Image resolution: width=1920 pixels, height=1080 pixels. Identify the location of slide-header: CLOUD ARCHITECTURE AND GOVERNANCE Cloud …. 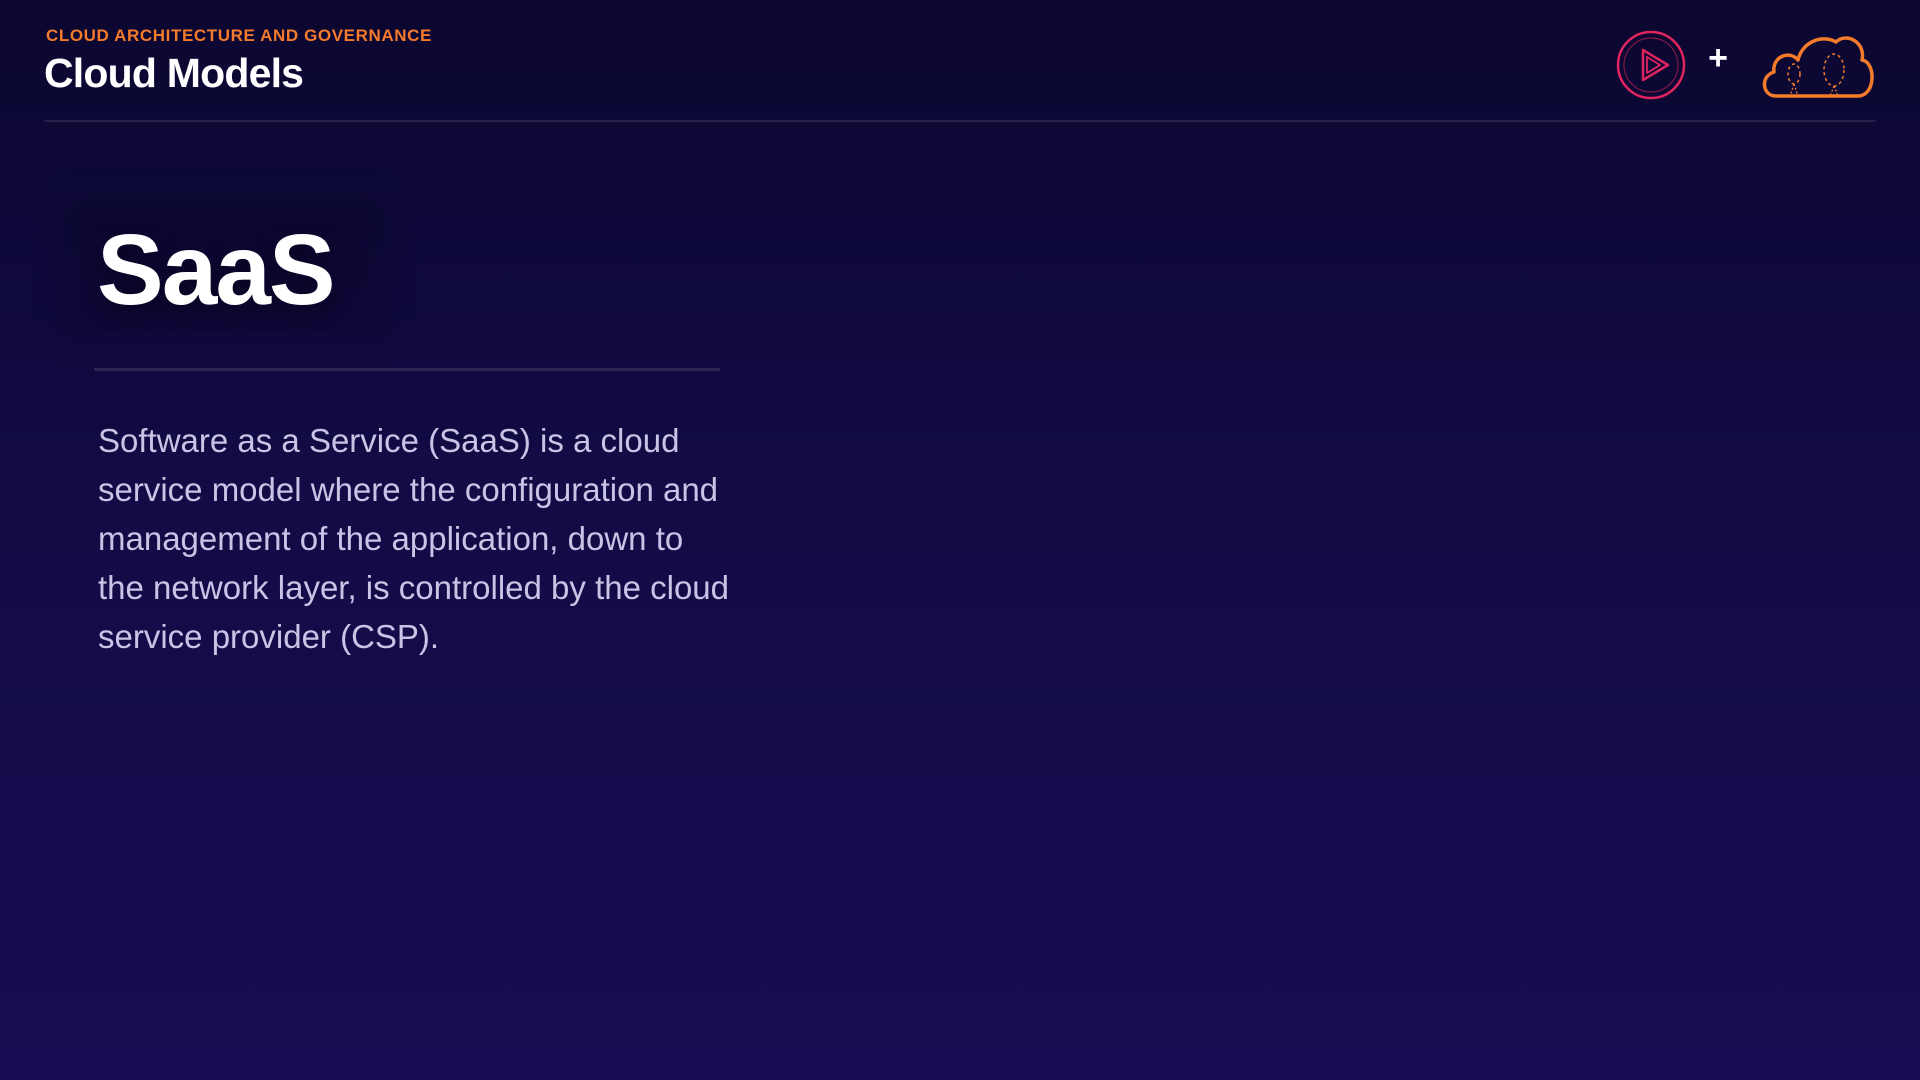
(960, 74).